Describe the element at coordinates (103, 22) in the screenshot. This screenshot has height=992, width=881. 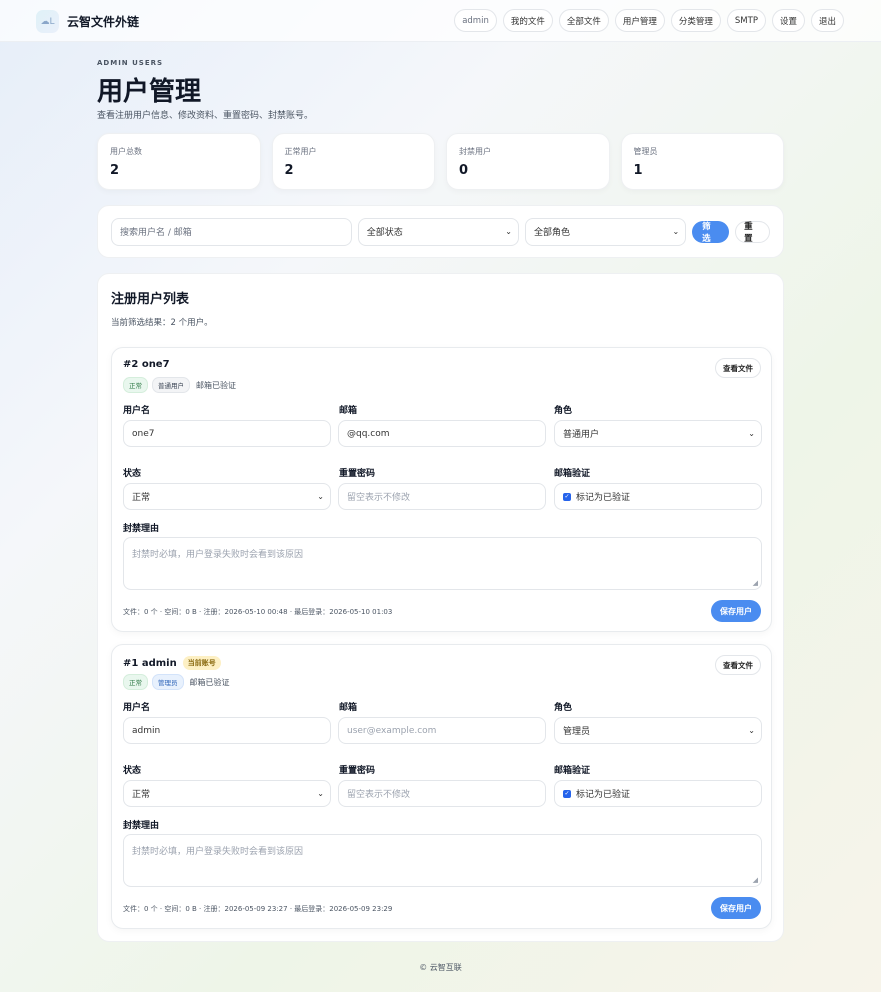
I see `brand-name: 云智文件外链` at that location.